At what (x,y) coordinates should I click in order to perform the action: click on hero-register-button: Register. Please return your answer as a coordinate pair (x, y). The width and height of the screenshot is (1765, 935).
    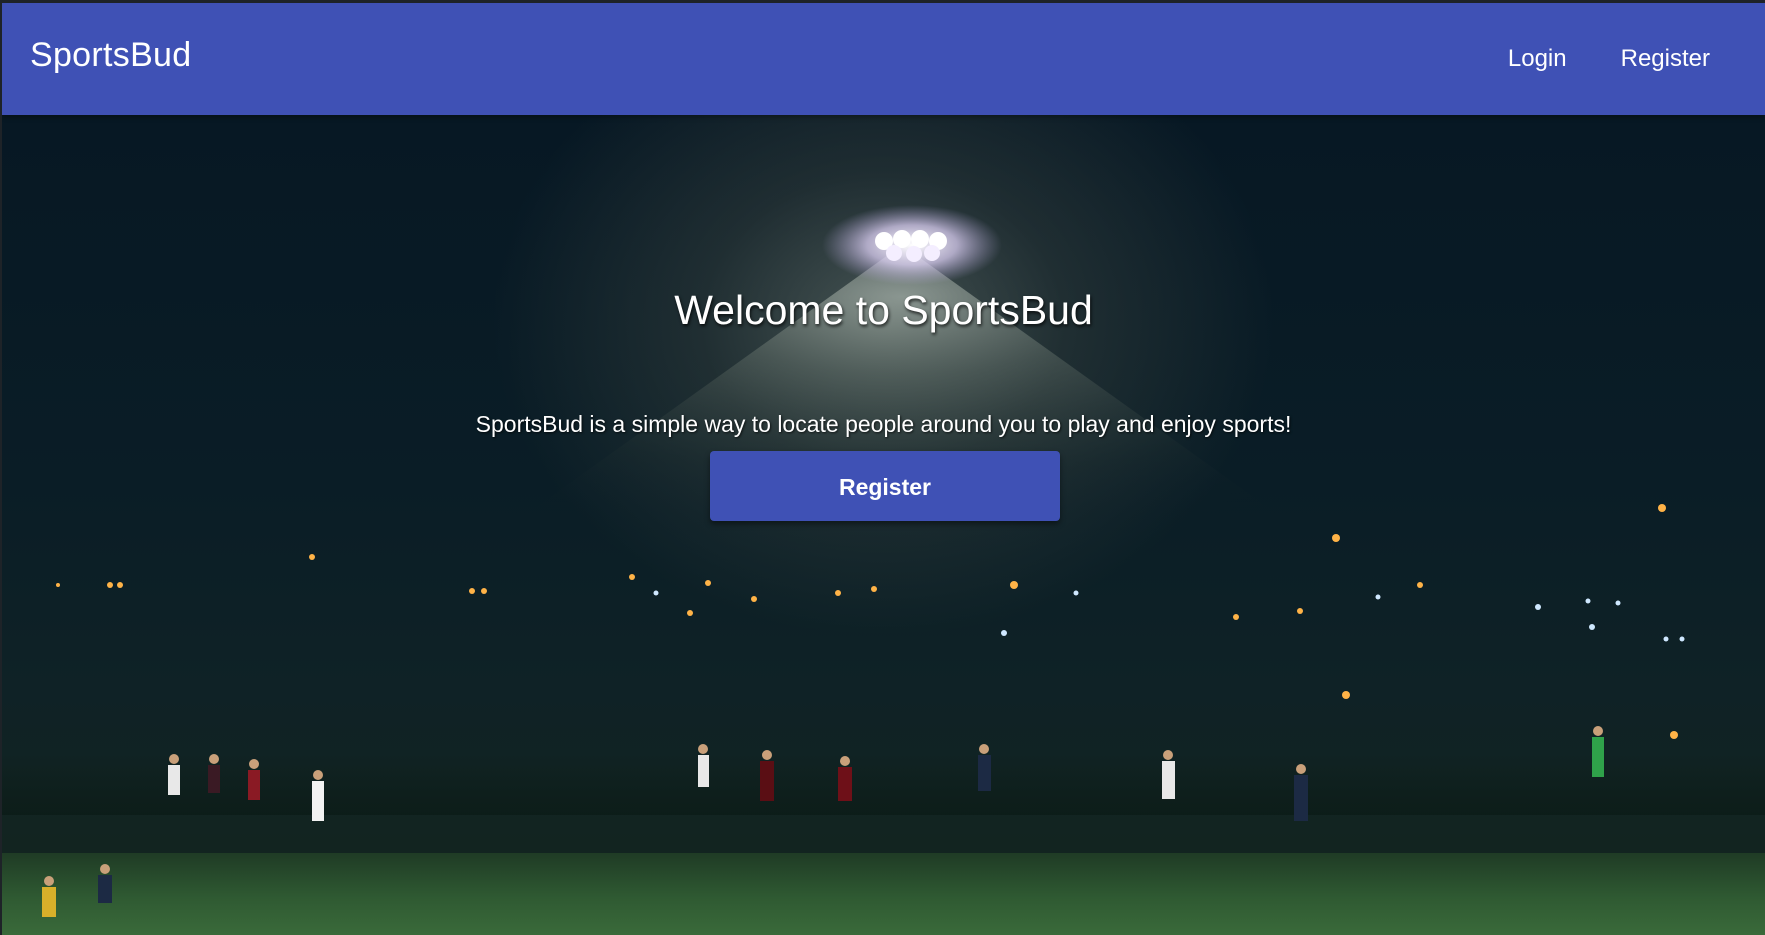
    Looking at the image, I should click on (885, 486).